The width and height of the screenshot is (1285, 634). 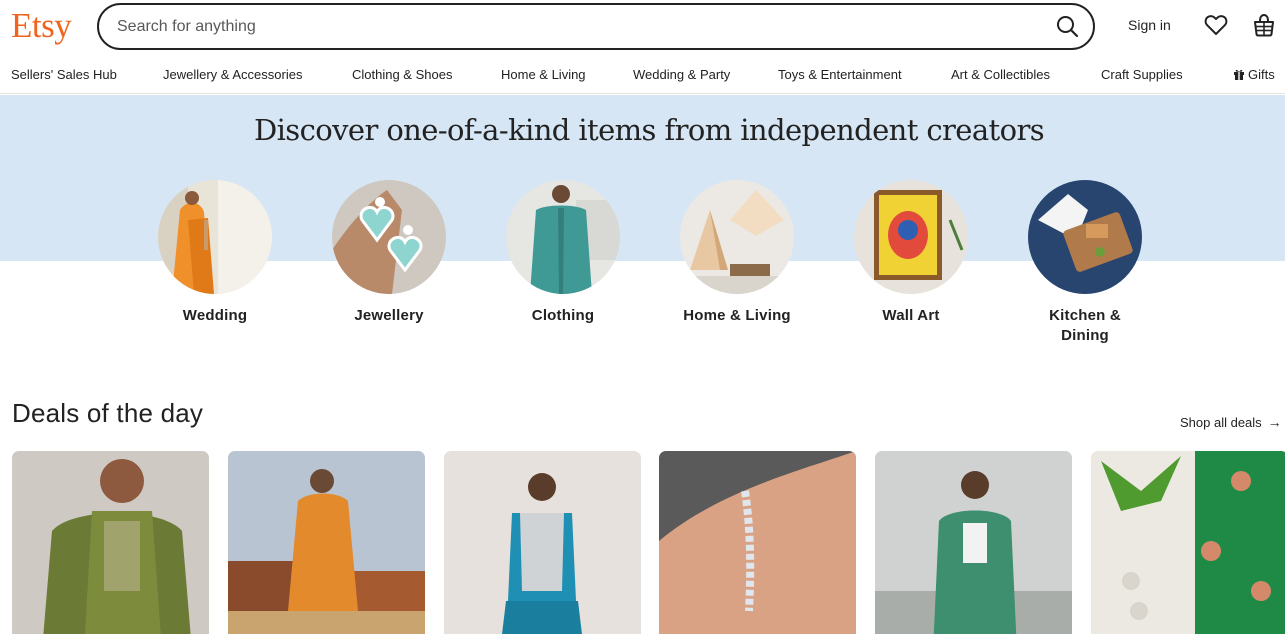 What do you see at coordinates (911, 237) in the screenshot?
I see `category-wall-art-image` at bounding box center [911, 237].